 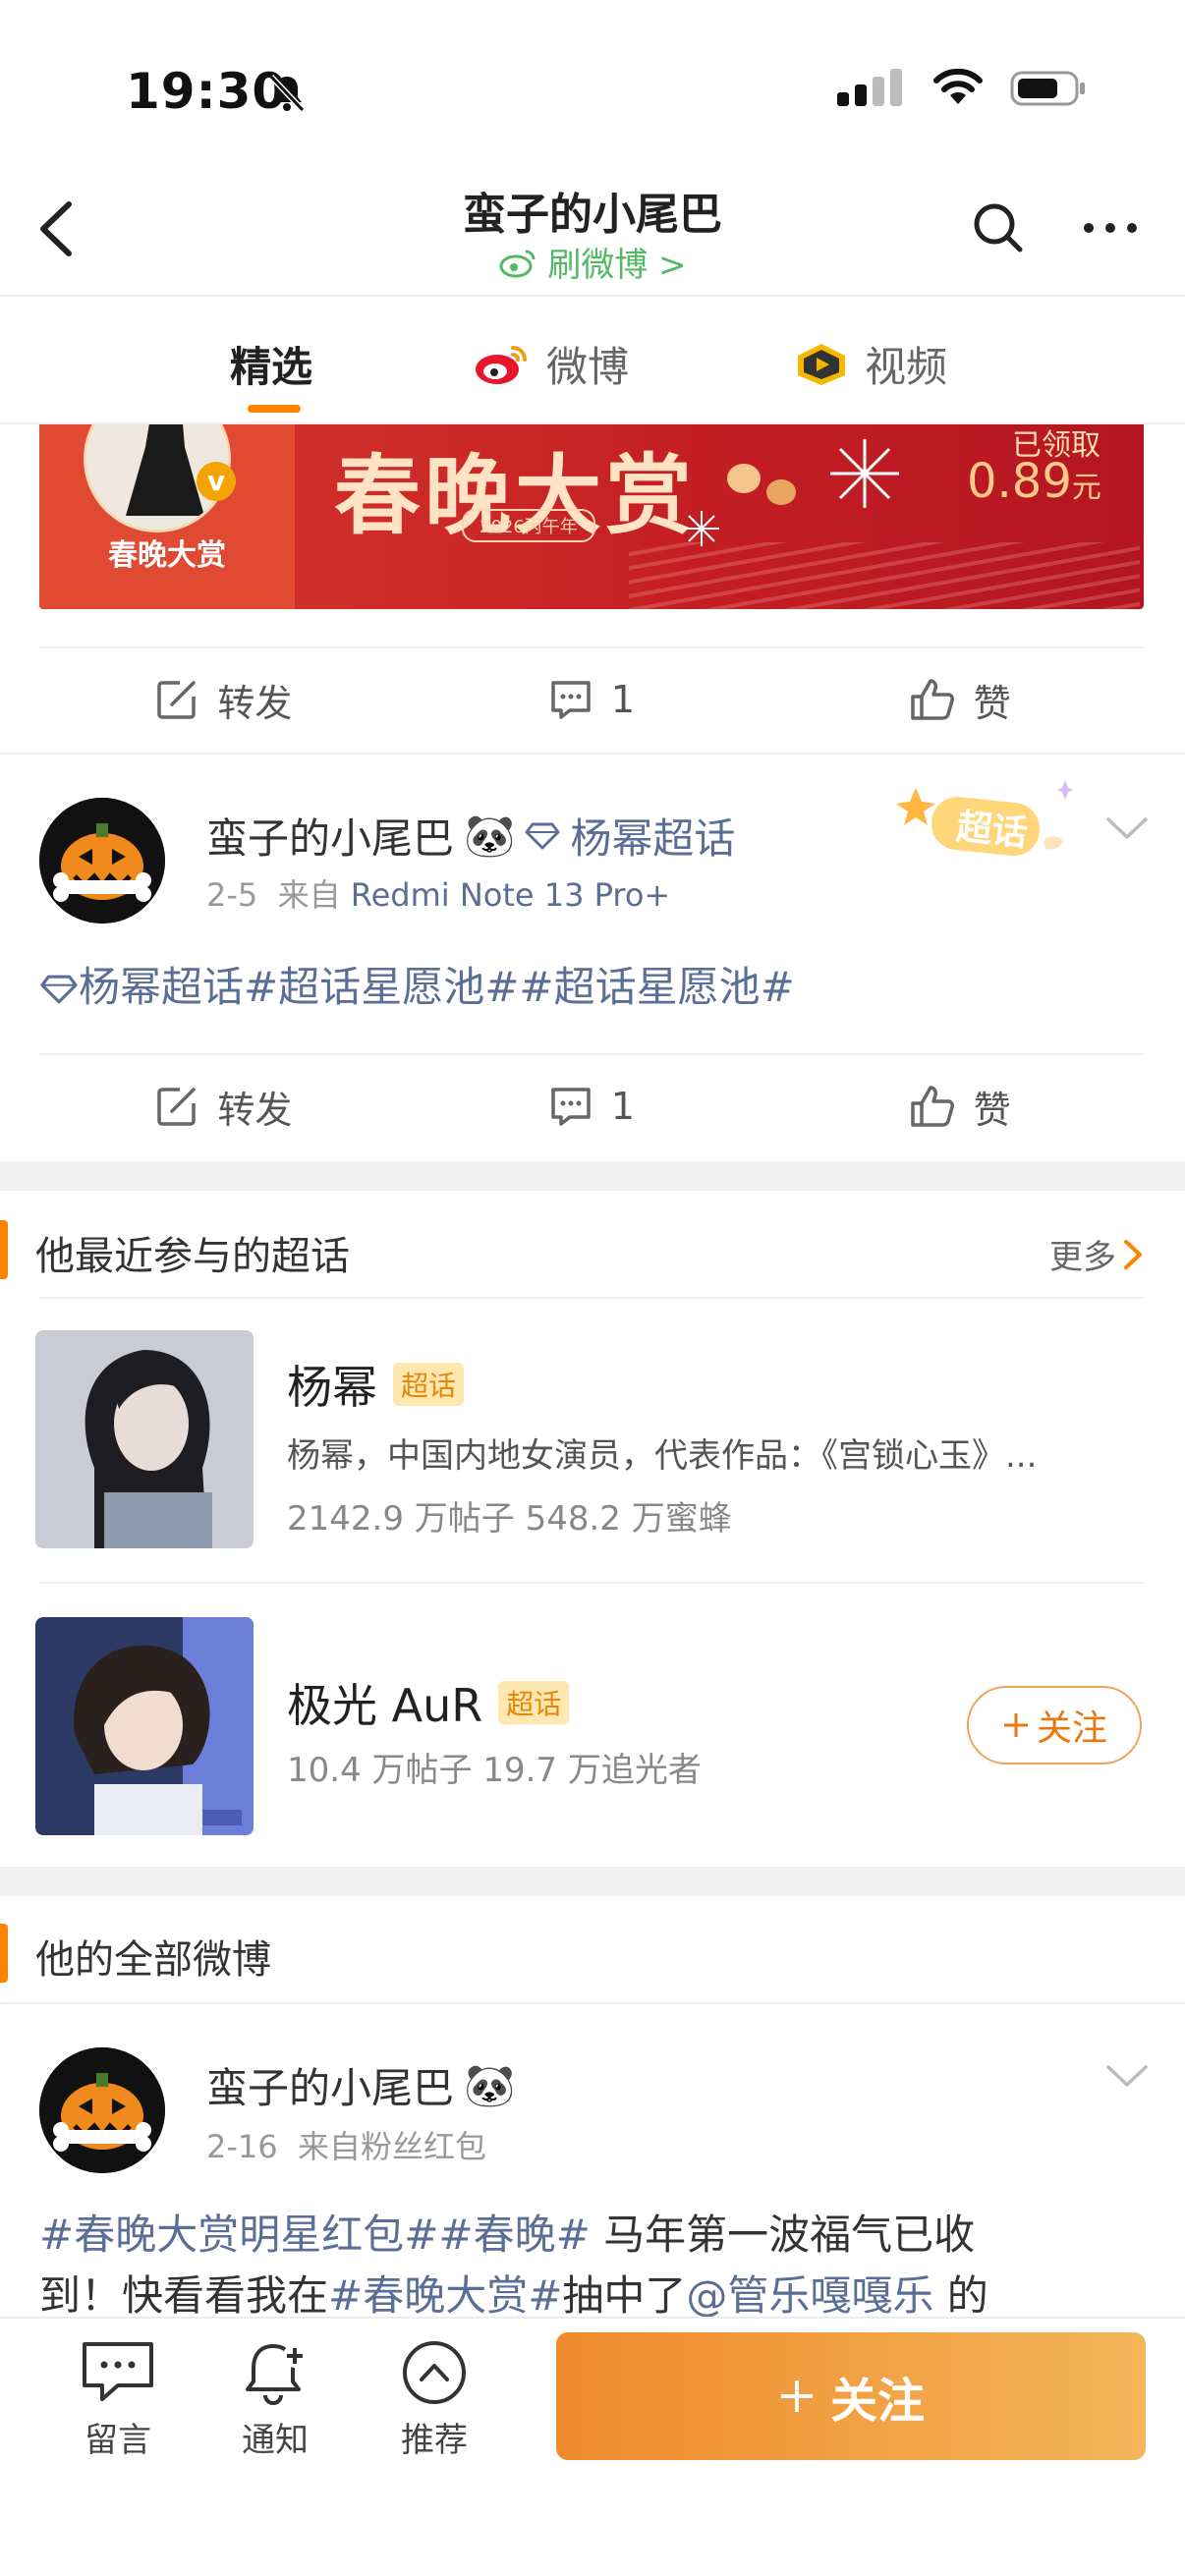 What do you see at coordinates (275, 409) in the screenshot?
I see `tab-indicator` at bounding box center [275, 409].